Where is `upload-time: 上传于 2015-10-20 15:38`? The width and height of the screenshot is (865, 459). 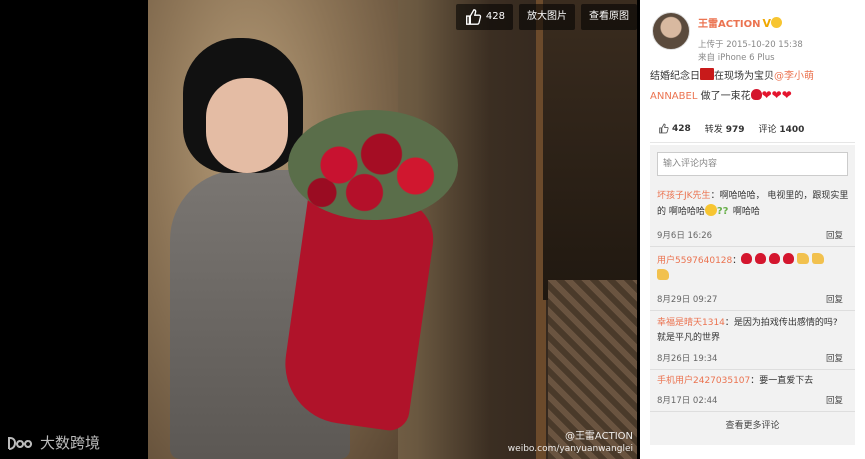
upload-time: 上传于 2015-10-20 15:38 is located at coordinates (750, 45).